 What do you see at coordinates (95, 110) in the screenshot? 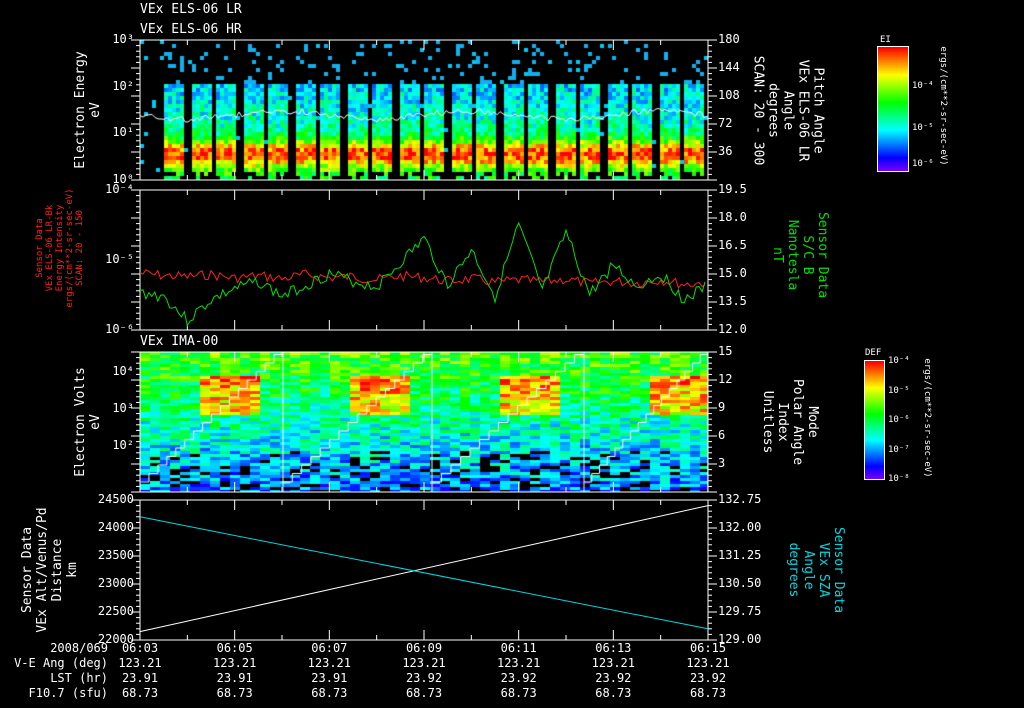
I see `panel1-ylabel-line: eV` at bounding box center [95, 110].